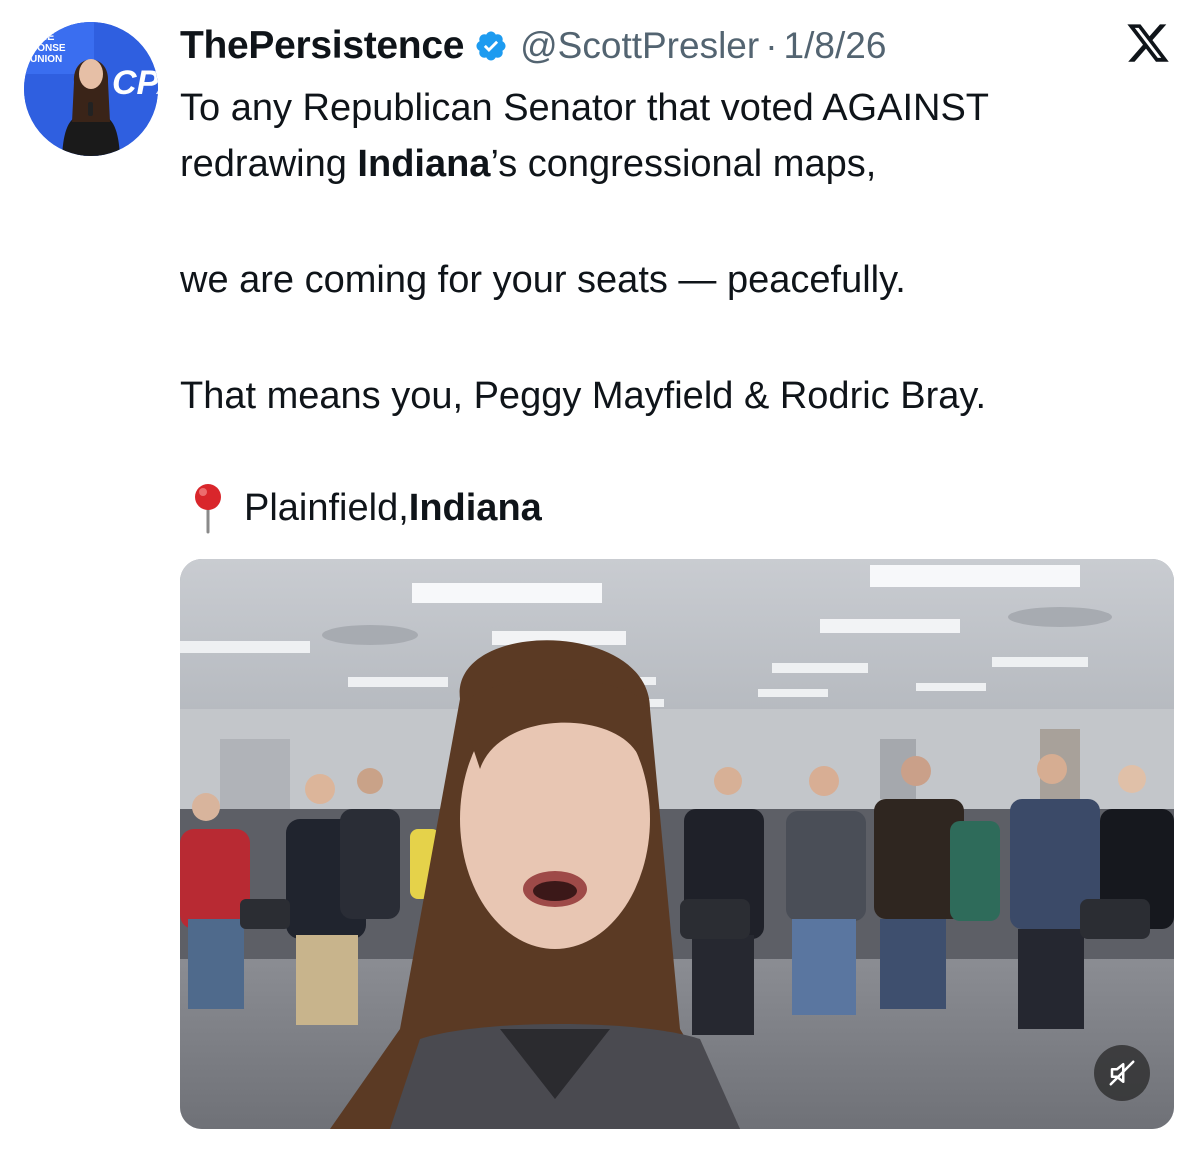 This screenshot has height=1150, width=1200. I want to click on mute-toggle-button, so click(1122, 1073).